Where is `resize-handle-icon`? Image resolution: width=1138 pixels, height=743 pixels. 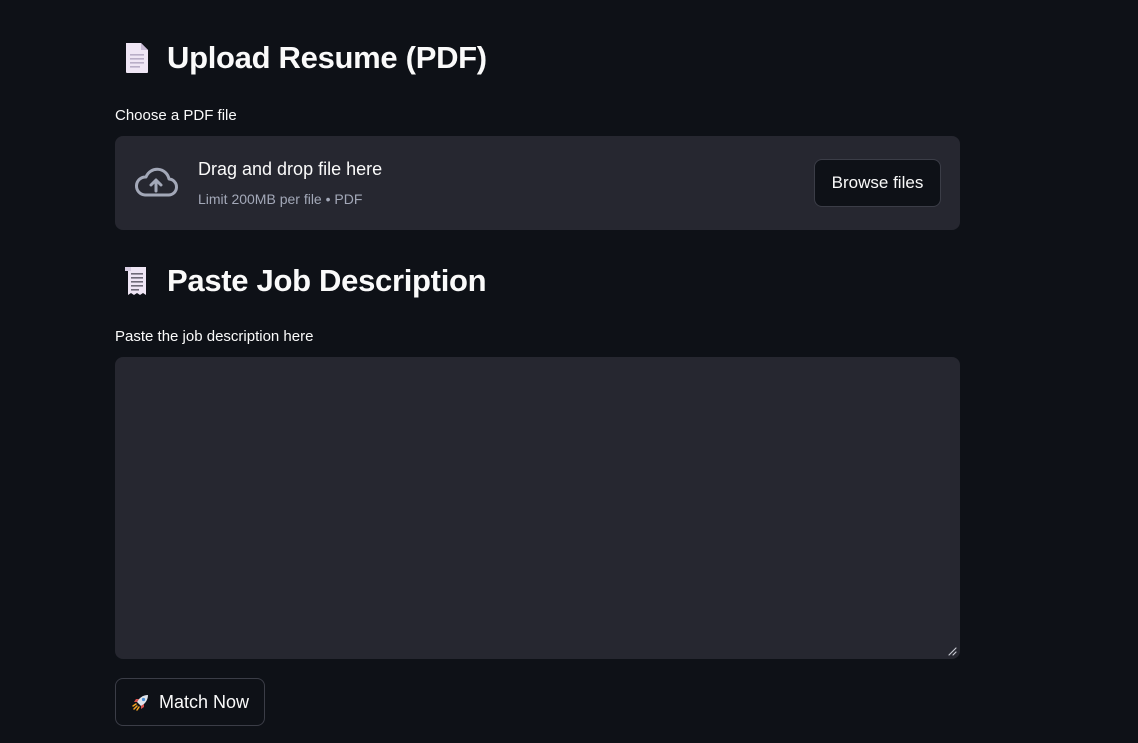 resize-handle-icon is located at coordinates (952, 651).